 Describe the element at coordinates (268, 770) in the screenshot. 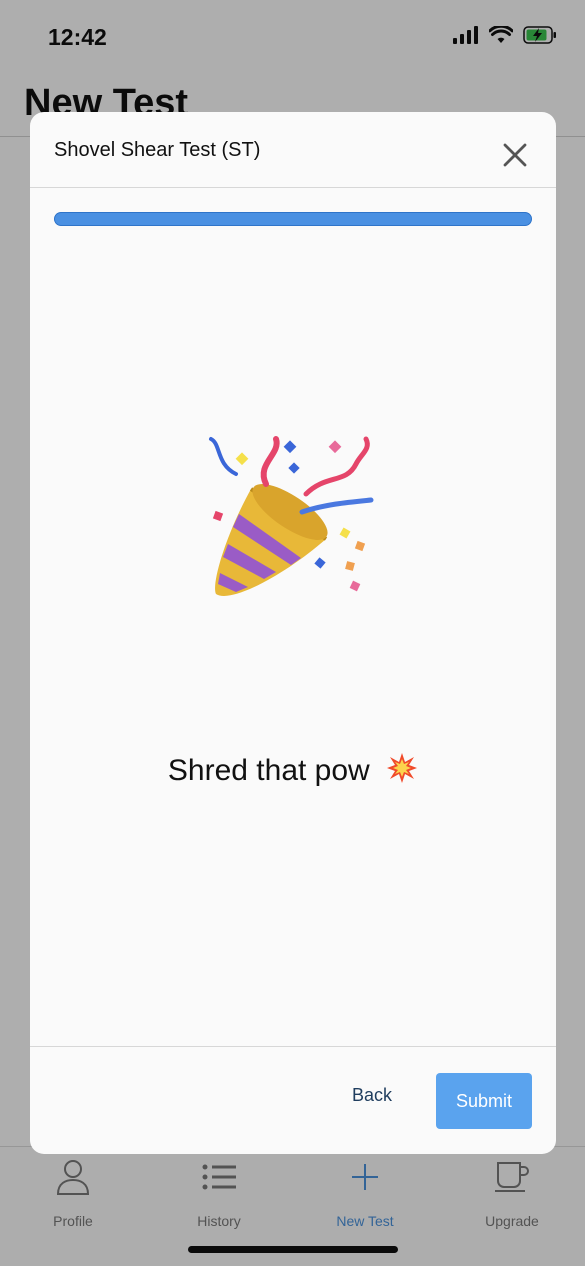

I see `completion-message-text: Shred that pow` at that location.